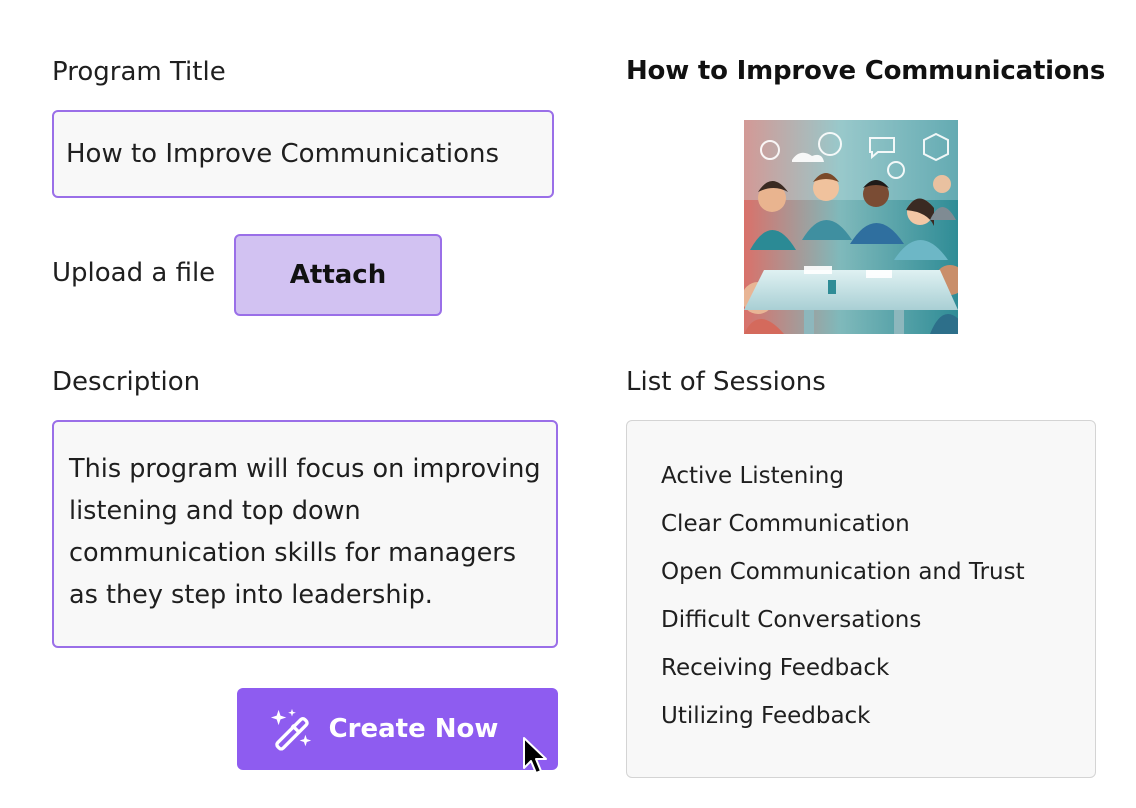  I want to click on list-item: Active Listening, so click(878, 483).